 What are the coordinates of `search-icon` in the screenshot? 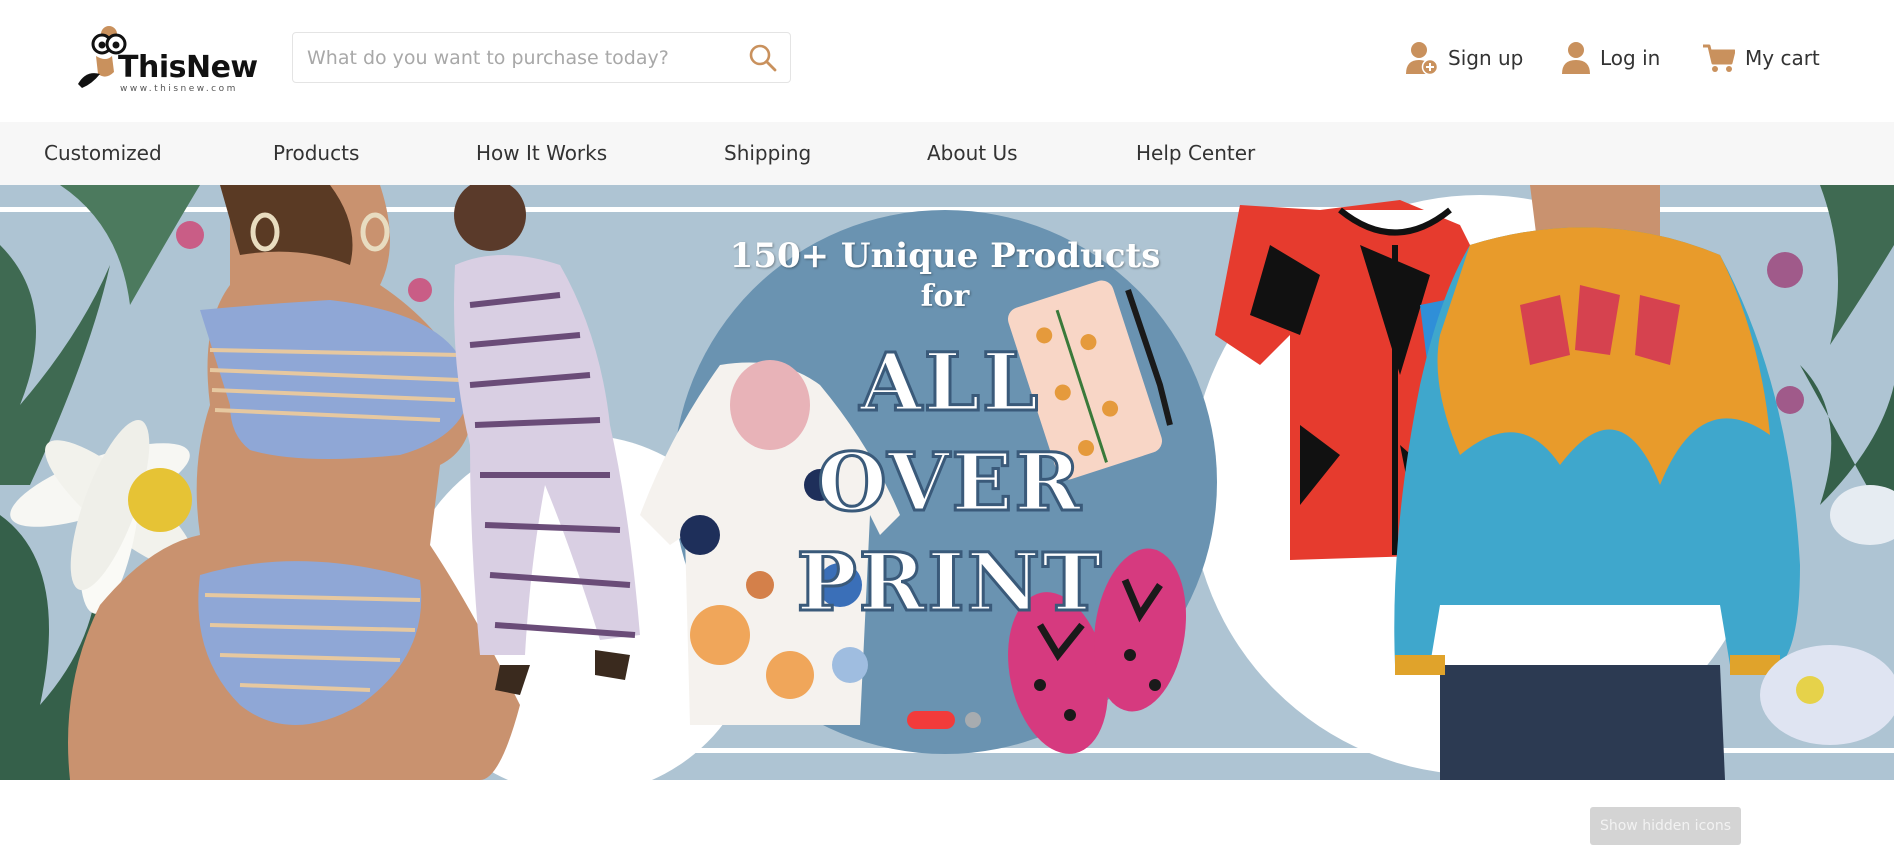 It's located at (763, 58).